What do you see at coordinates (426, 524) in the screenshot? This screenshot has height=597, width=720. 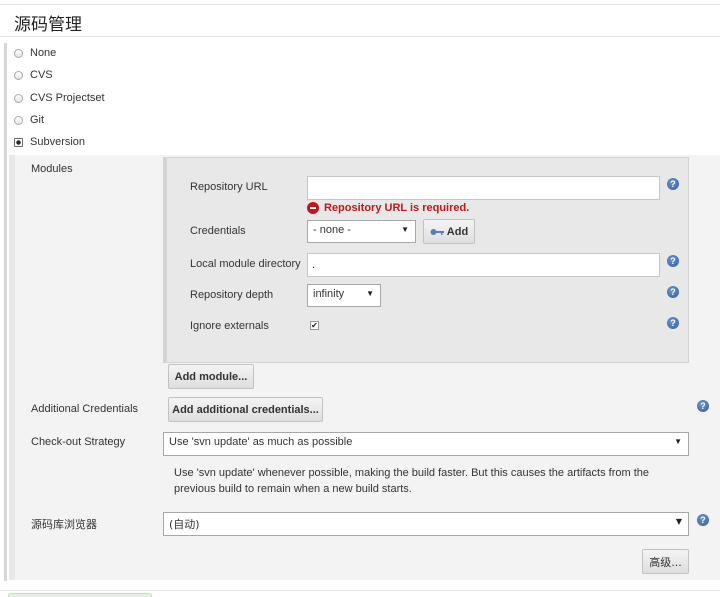 I see `repo-browser-select: (自动) ▼` at bounding box center [426, 524].